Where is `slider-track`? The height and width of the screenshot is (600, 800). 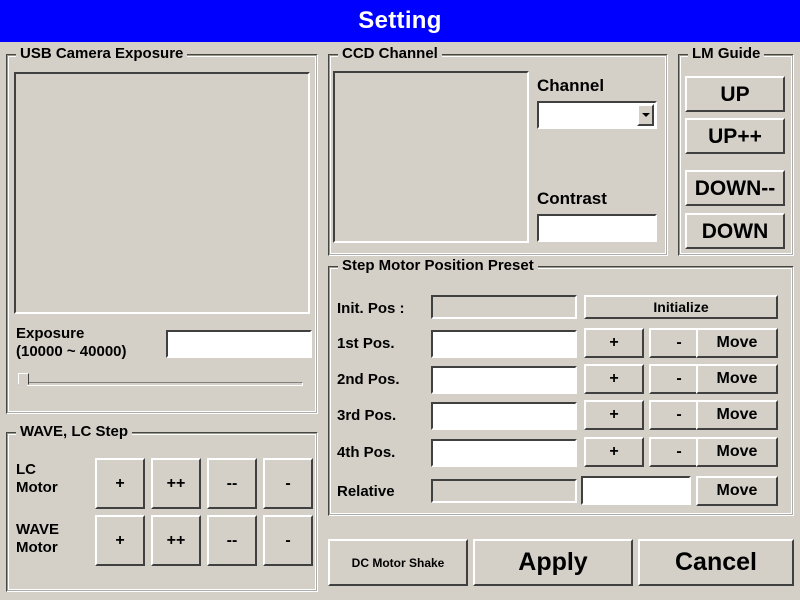 slider-track is located at coordinates (160, 384).